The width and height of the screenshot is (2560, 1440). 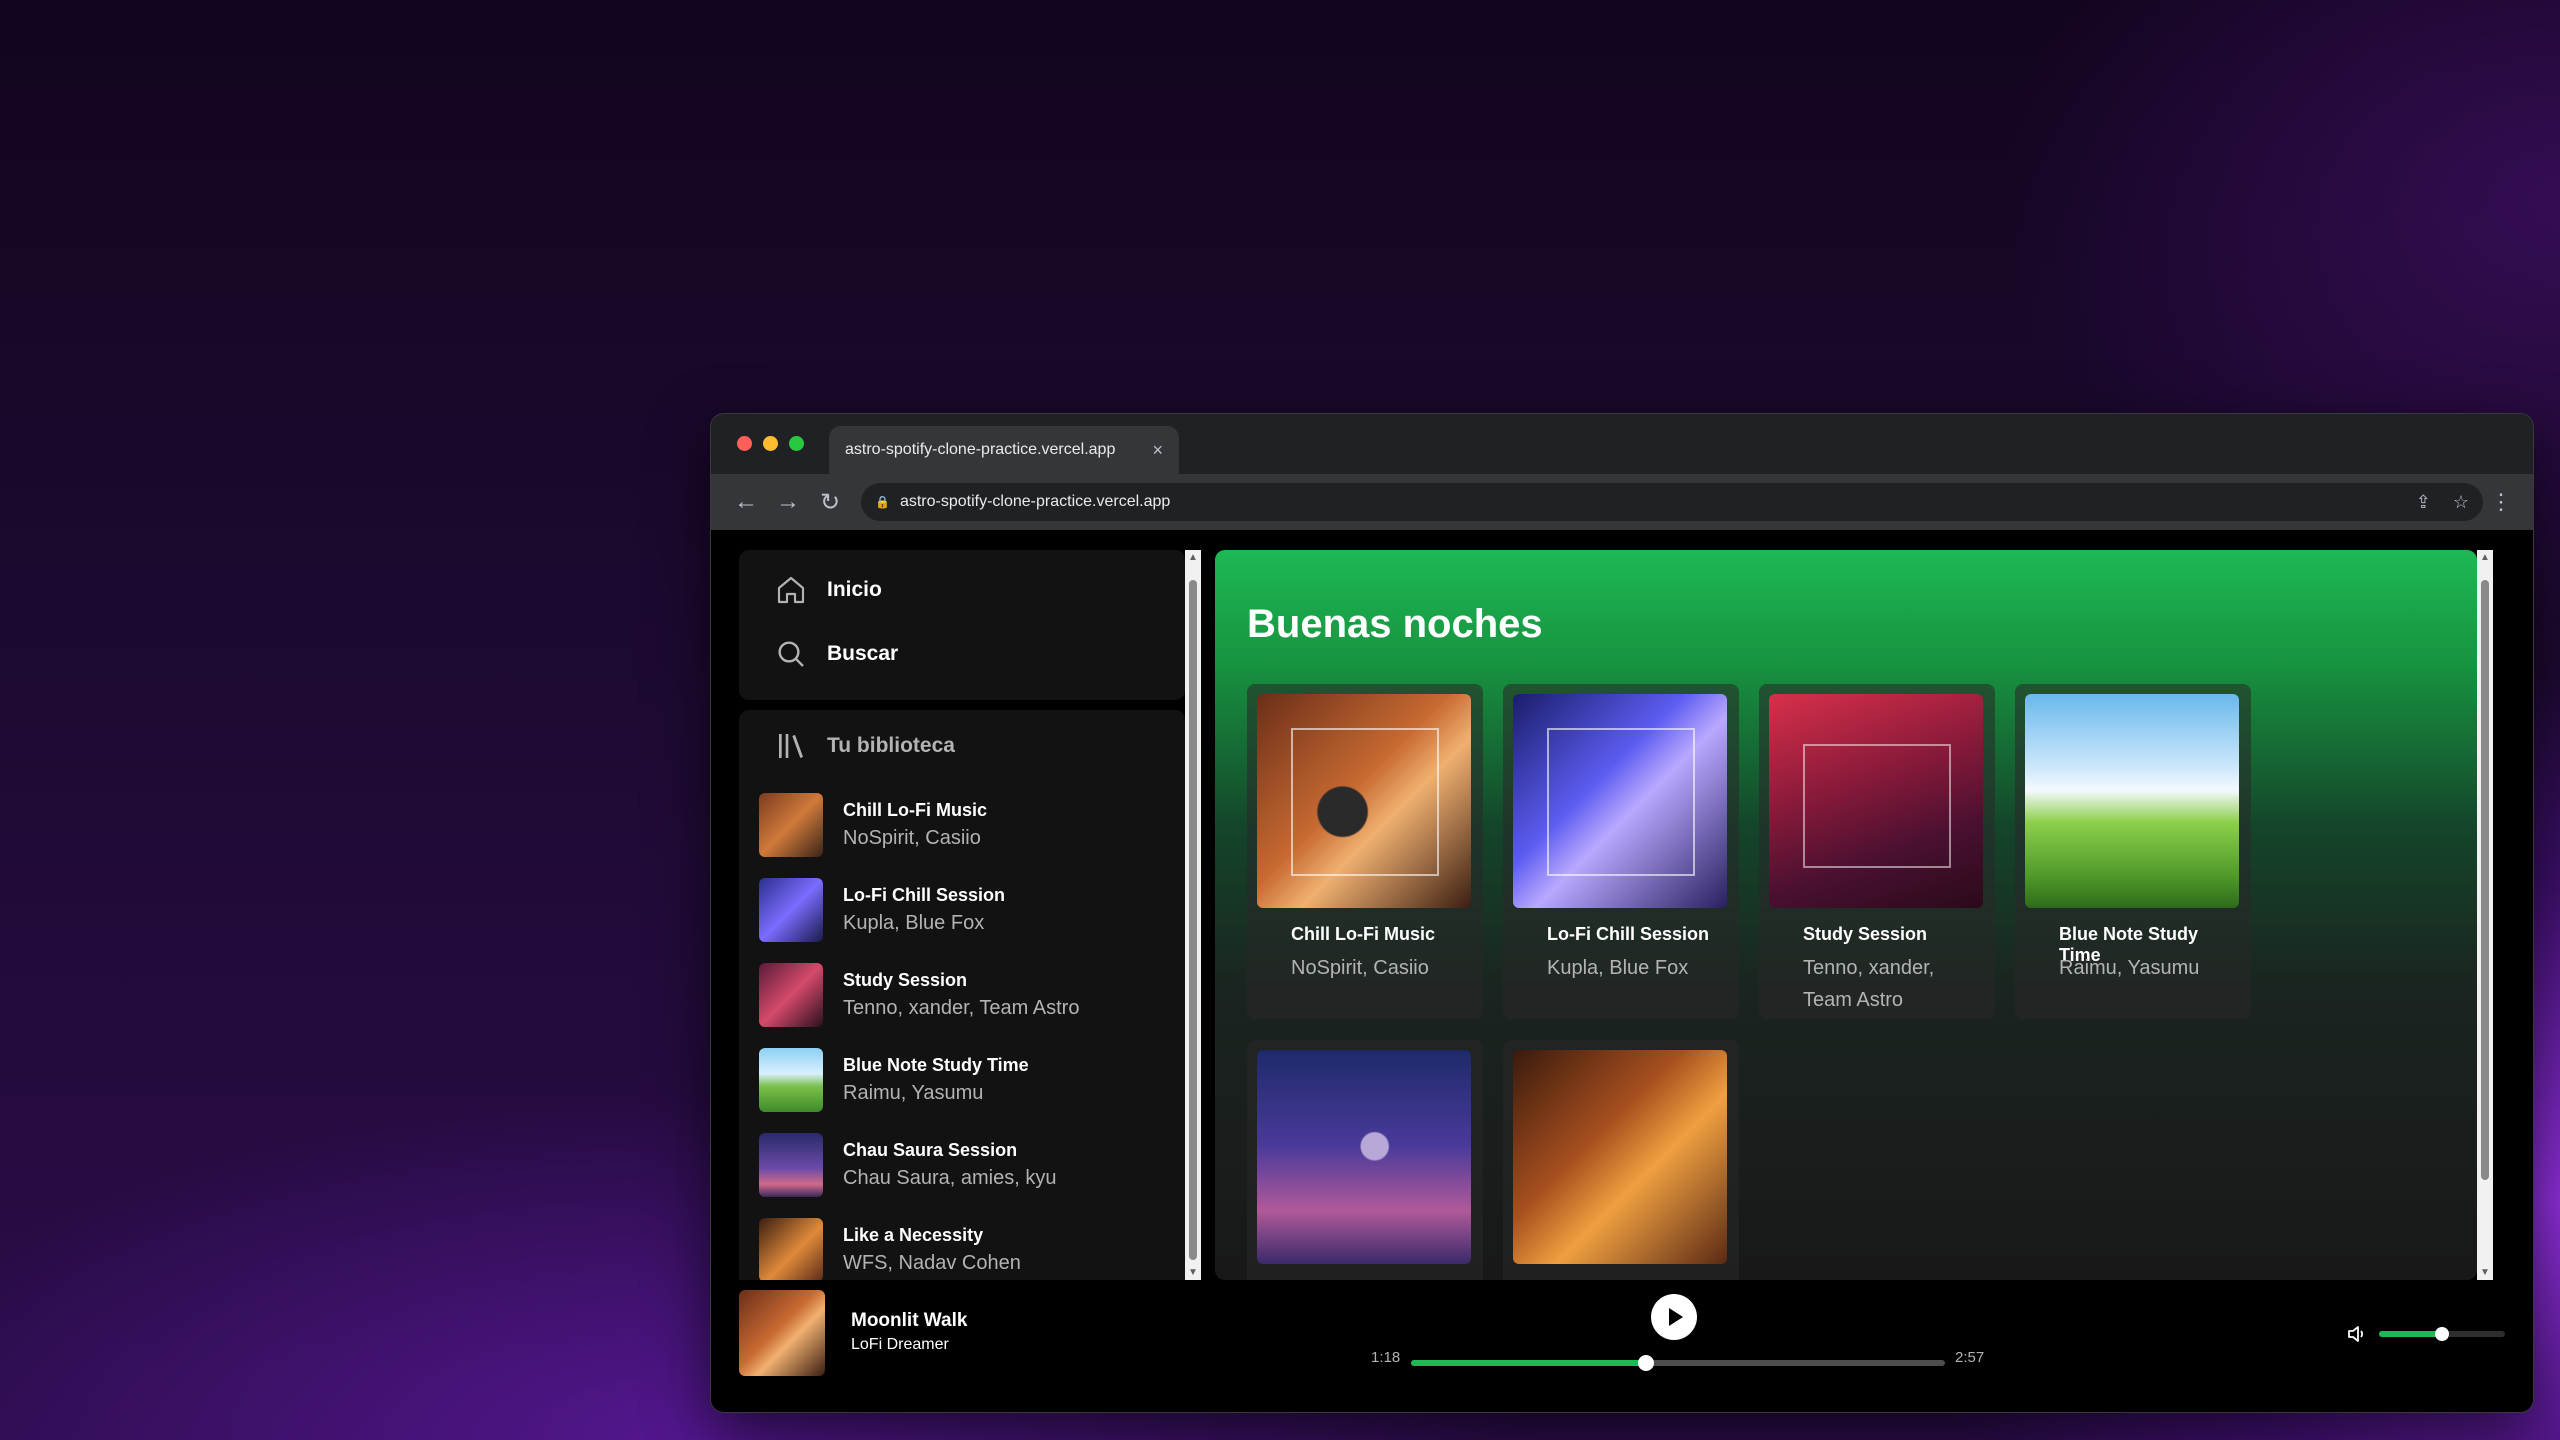 I want to click on playlist-title: Chau Saura Session, so click(x=930, y=1149).